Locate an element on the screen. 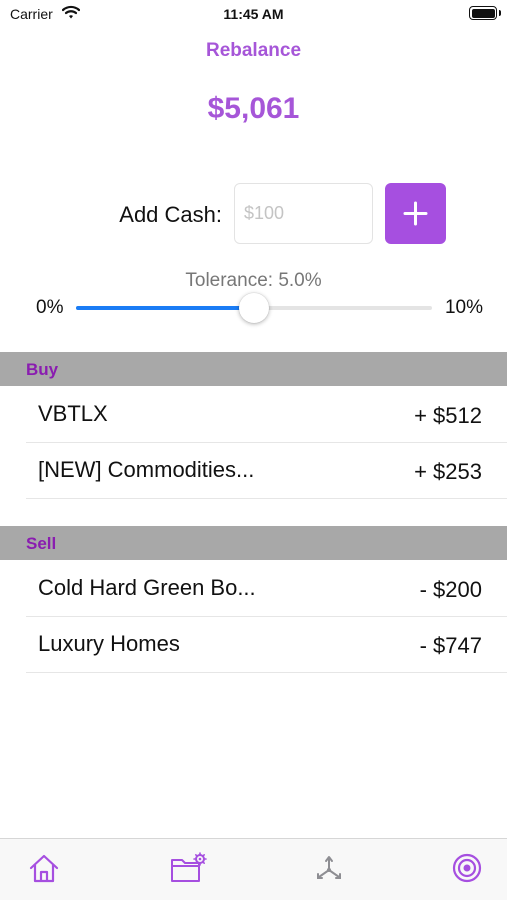  home-icon is located at coordinates (44, 868).